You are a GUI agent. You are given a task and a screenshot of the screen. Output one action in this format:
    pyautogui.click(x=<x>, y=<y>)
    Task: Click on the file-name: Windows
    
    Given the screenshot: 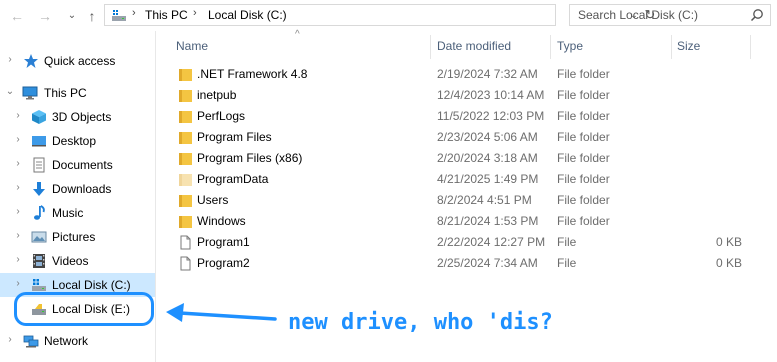 What is the action you would take?
    pyautogui.click(x=221, y=221)
    